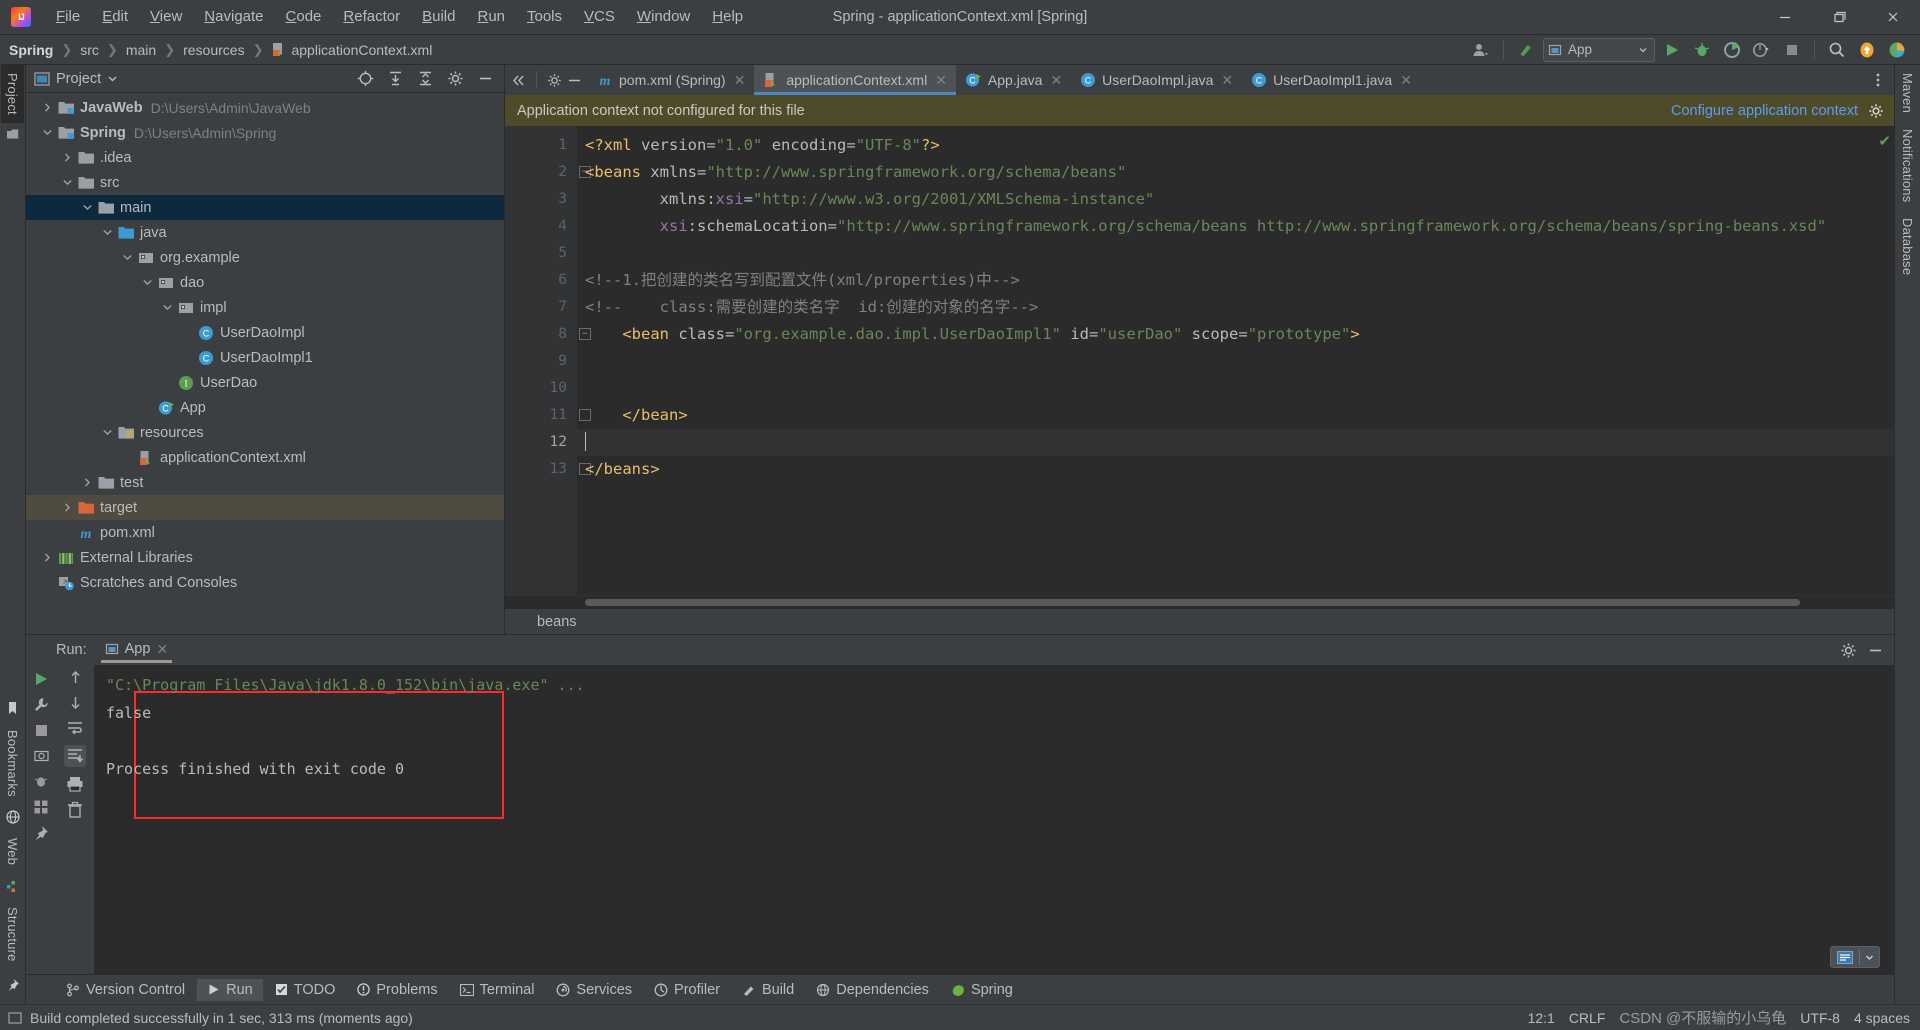  Describe the element at coordinates (574, 80) in the screenshot. I see `hide-editor-icon` at that location.